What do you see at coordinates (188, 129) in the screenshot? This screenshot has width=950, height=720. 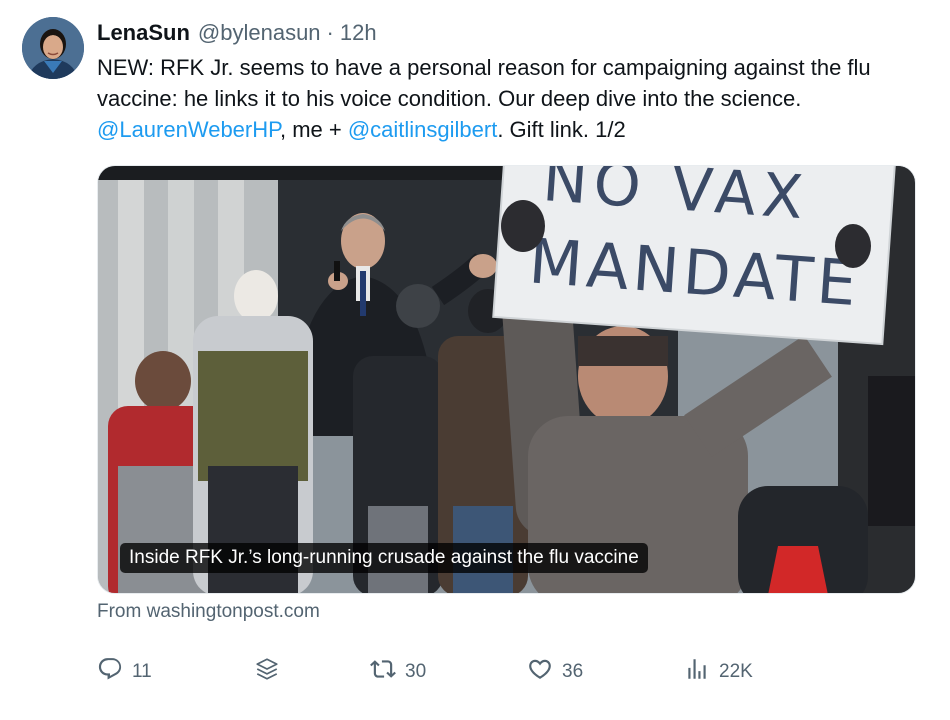 I see `mention-laurenweber: @LaurenWeberHP` at bounding box center [188, 129].